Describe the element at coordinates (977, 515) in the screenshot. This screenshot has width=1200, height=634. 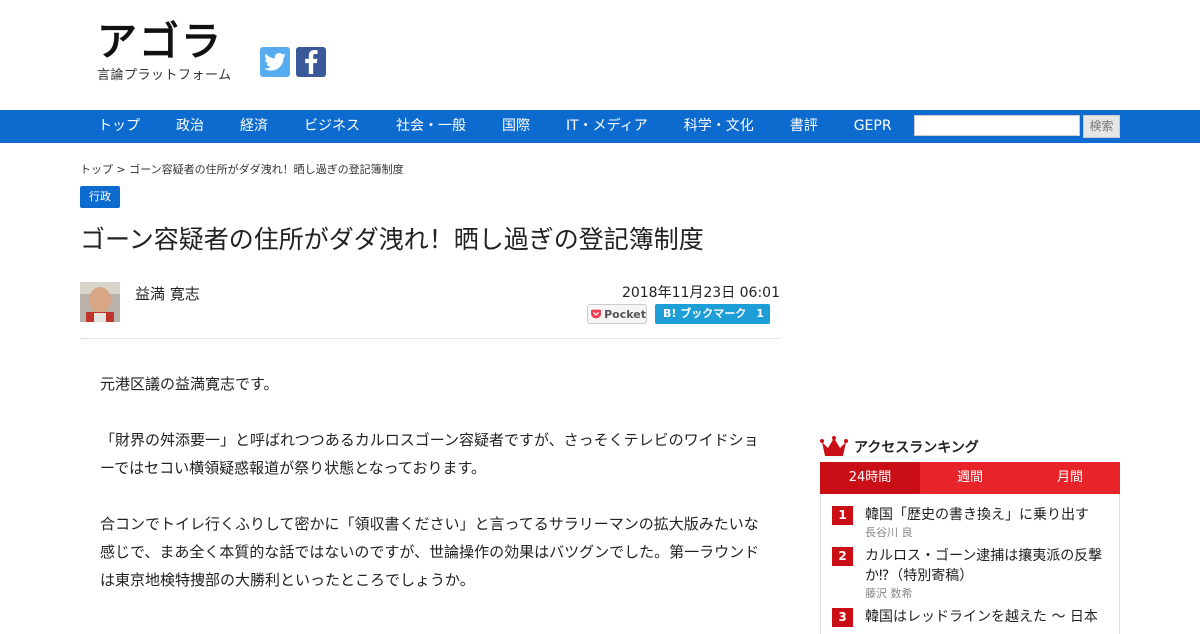
I see `rank-title: 韓国「歴史の書き換え」に乗り出す` at that location.